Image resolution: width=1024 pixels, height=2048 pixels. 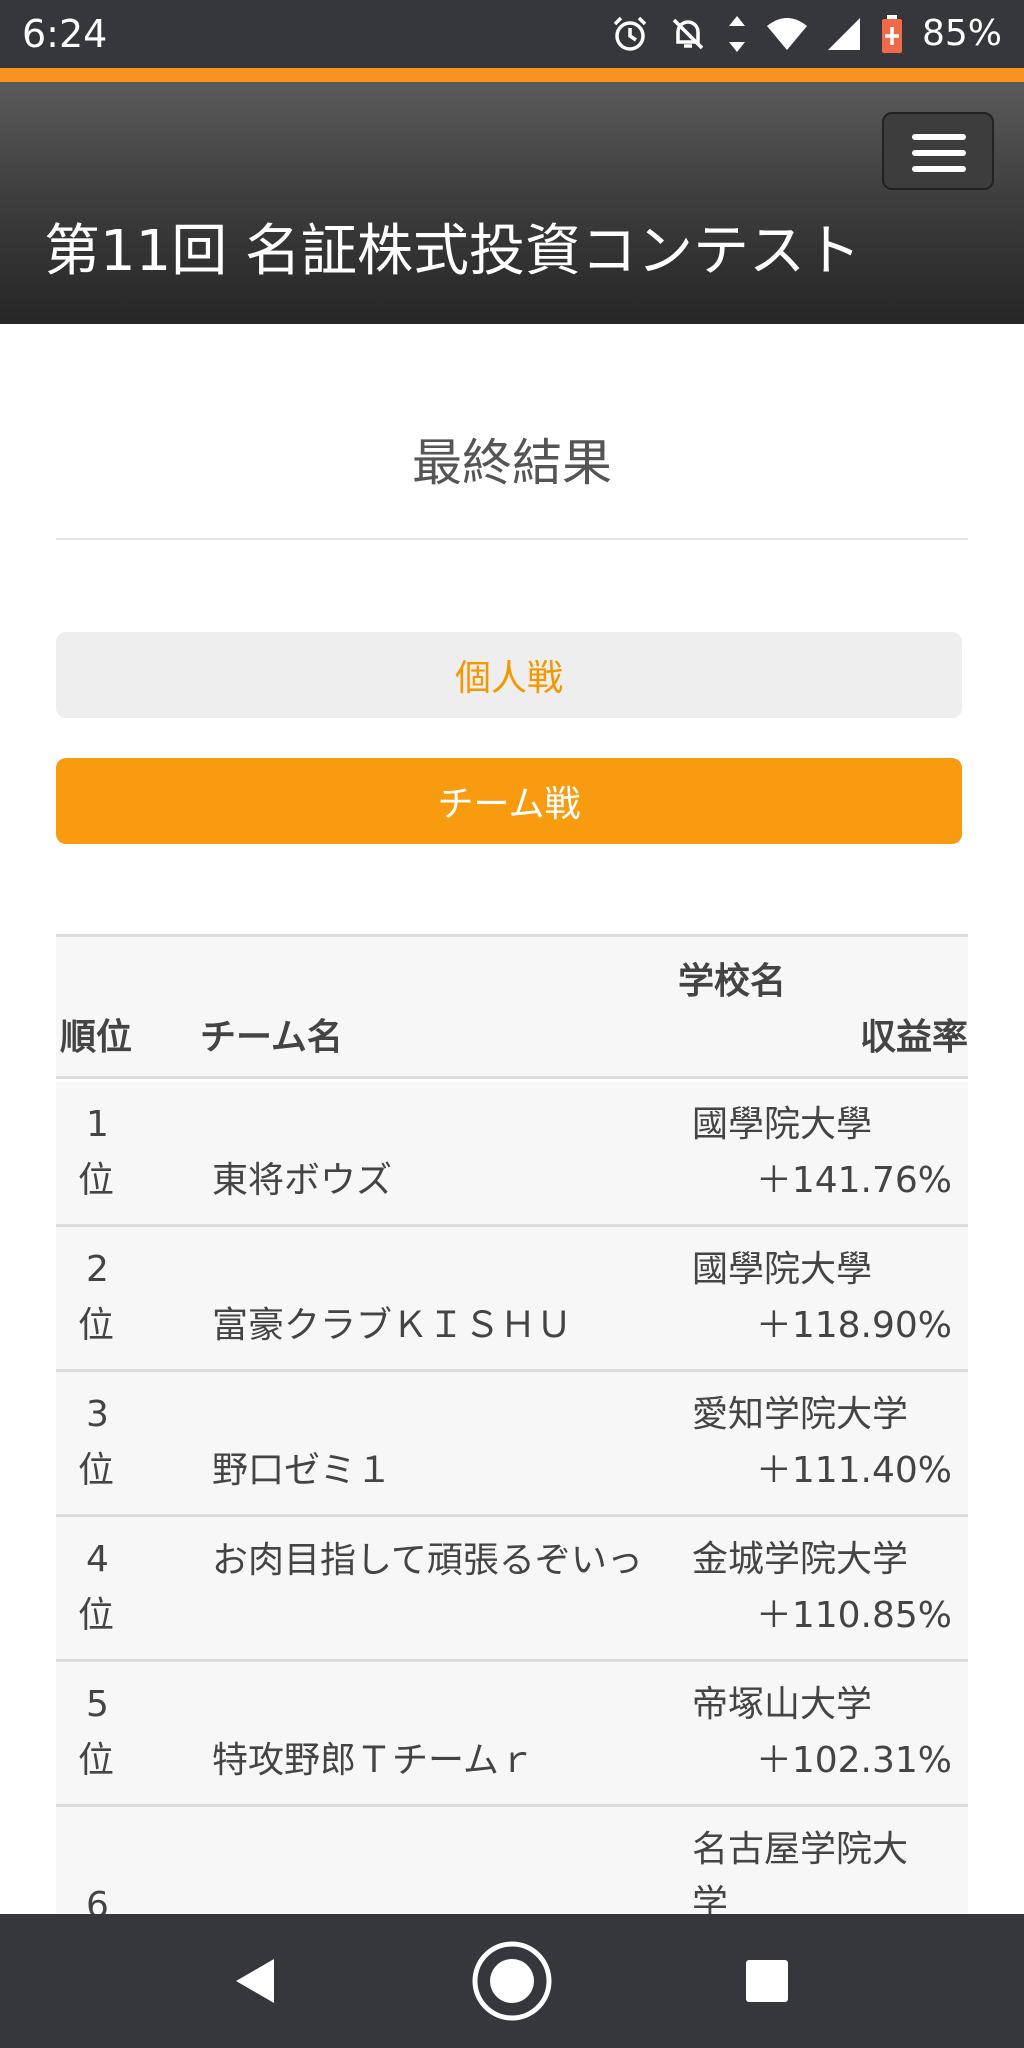 I want to click on site-header: 第11回 名証株式投資コンテスト, so click(x=512, y=203).